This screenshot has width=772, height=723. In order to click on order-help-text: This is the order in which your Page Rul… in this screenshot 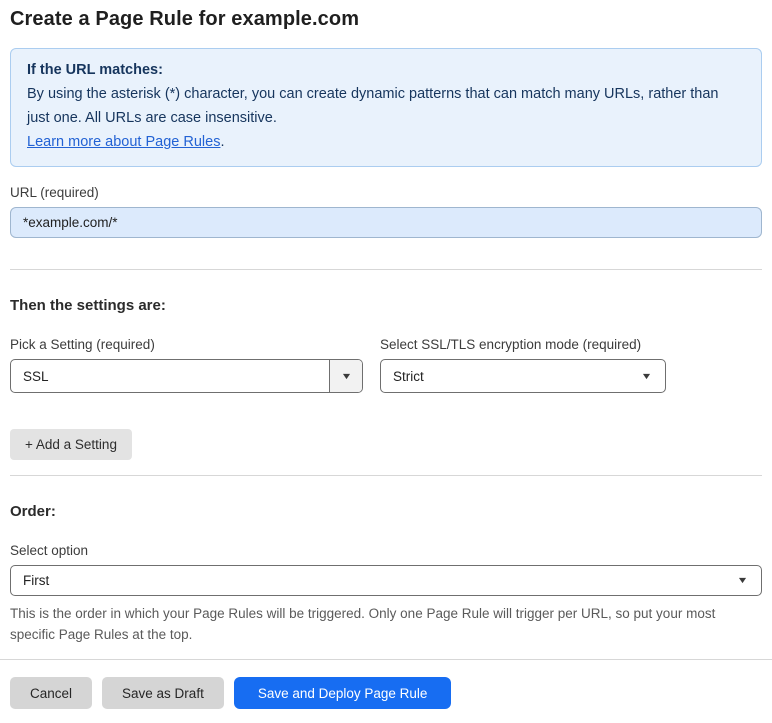, I will do `click(363, 624)`.